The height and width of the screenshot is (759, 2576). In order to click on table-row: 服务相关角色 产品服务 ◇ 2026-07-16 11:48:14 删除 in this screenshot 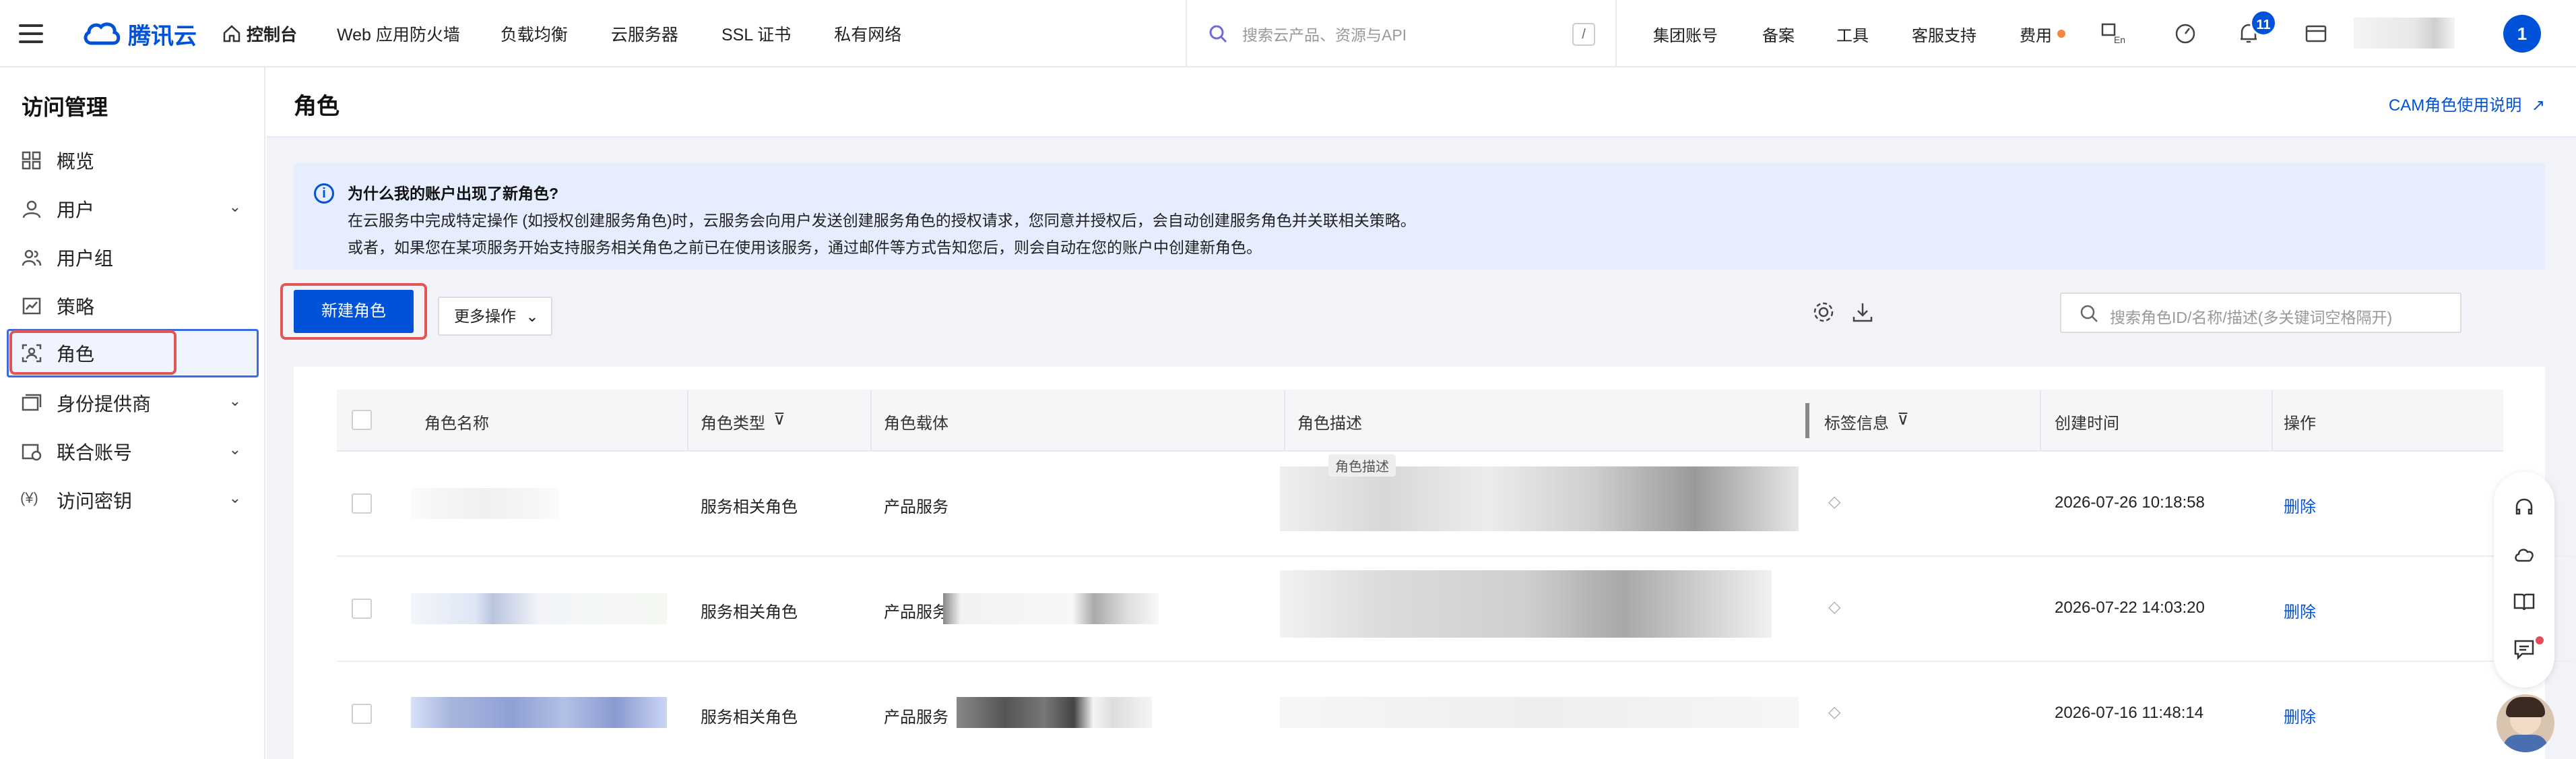, I will do `click(1455, 710)`.